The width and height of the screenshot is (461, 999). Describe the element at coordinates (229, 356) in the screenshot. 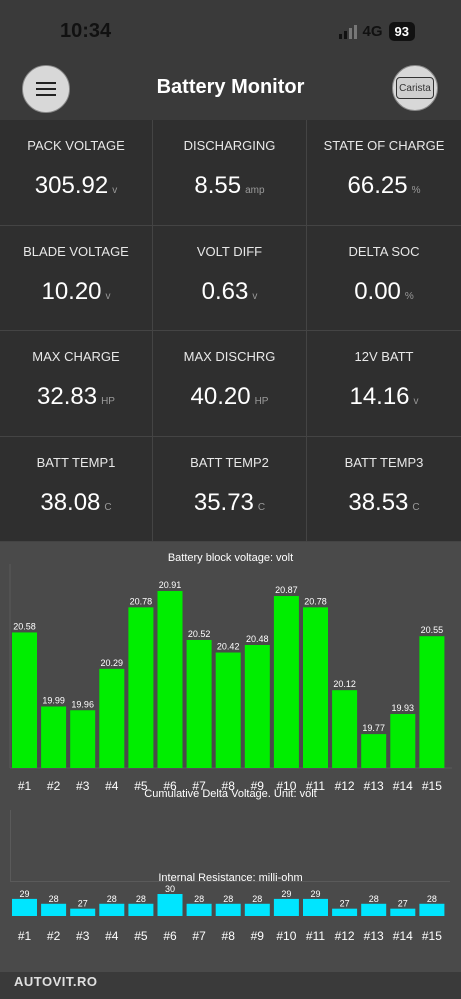

I see `metric-label: MAX DISCHRG` at that location.